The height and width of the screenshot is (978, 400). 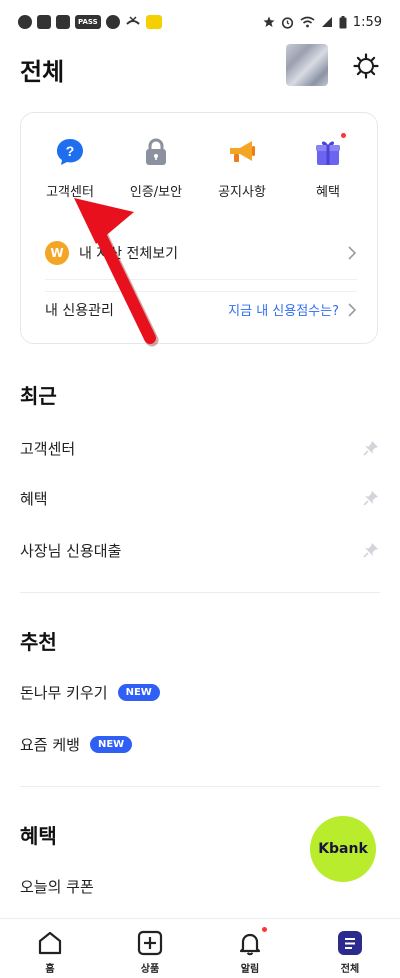 I want to click on wifi-icon, so click(x=307, y=22).